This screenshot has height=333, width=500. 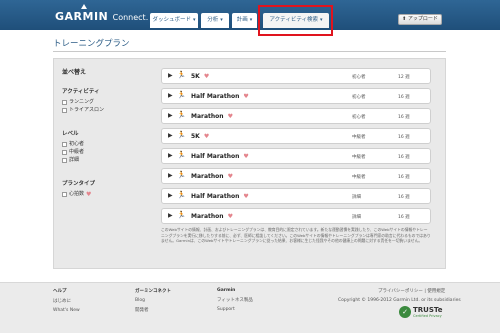 What do you see at coordinates (421, 313) in the screenshot?
I see `truste-badge: ✓ TRUSTe Certified Privacy` at bounding box center [421, 313].